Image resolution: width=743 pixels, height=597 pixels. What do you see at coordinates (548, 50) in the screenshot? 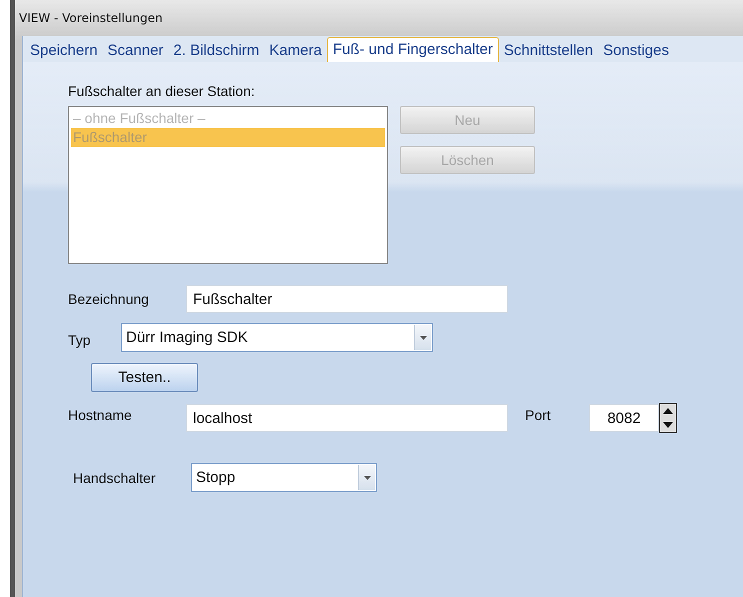
I see `tab: Schnittstellen` at bounding box center [548, 50].